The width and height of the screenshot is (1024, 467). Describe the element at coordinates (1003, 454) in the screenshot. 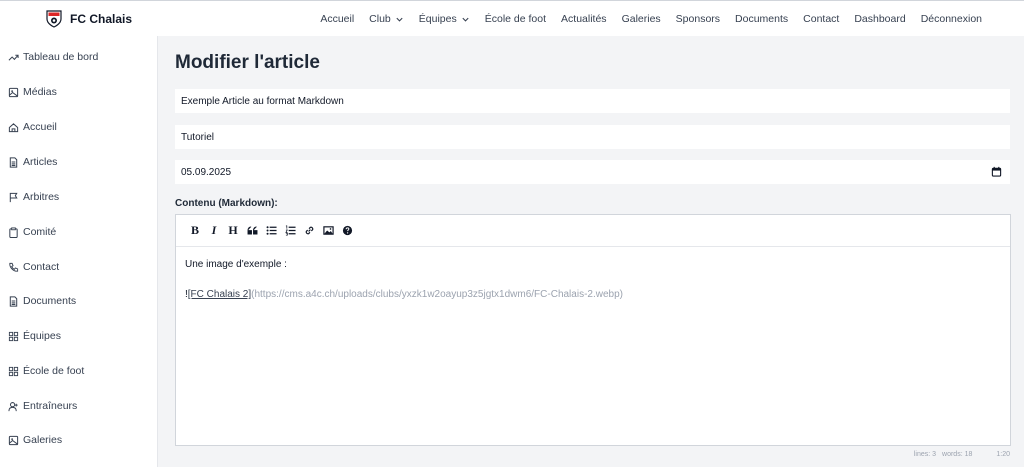

I see `status-cursor: 1:20` at that location.